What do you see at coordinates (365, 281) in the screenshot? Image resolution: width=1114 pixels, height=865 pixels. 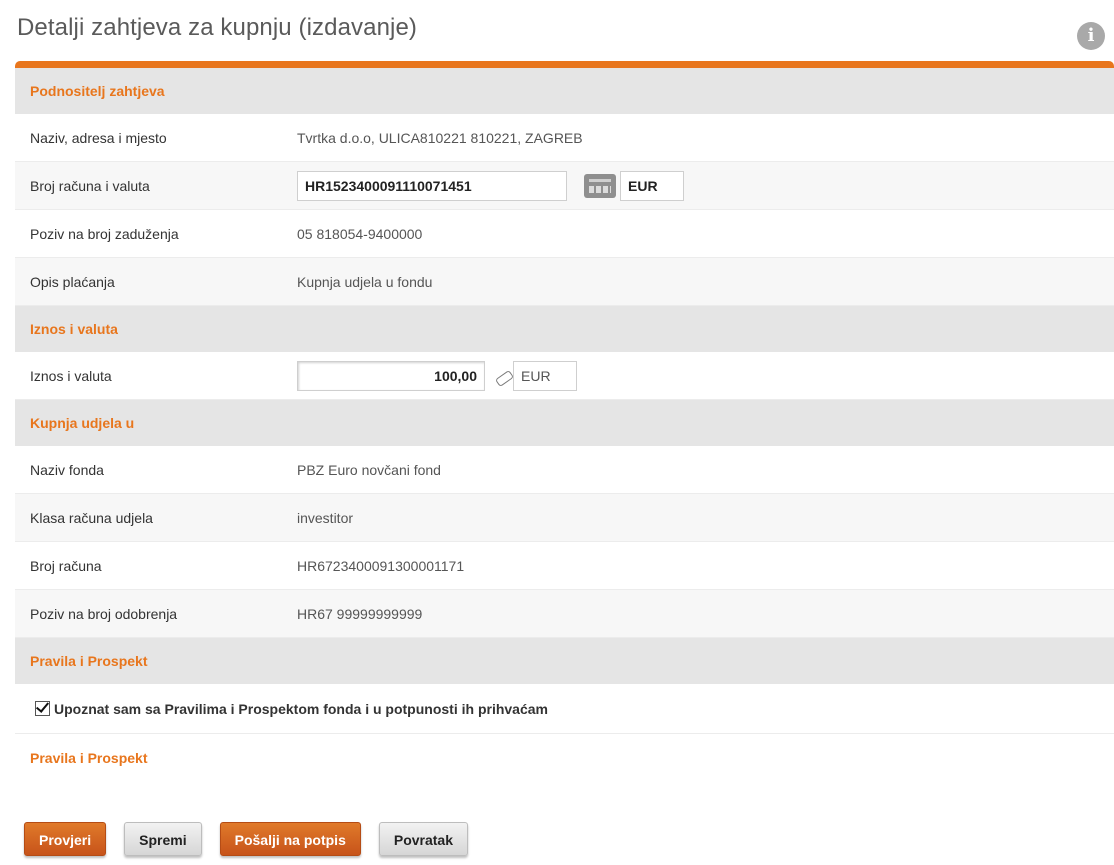 I see `payment-description-value: Kupnja udjela u fondu` at bounding box center [365, 281].